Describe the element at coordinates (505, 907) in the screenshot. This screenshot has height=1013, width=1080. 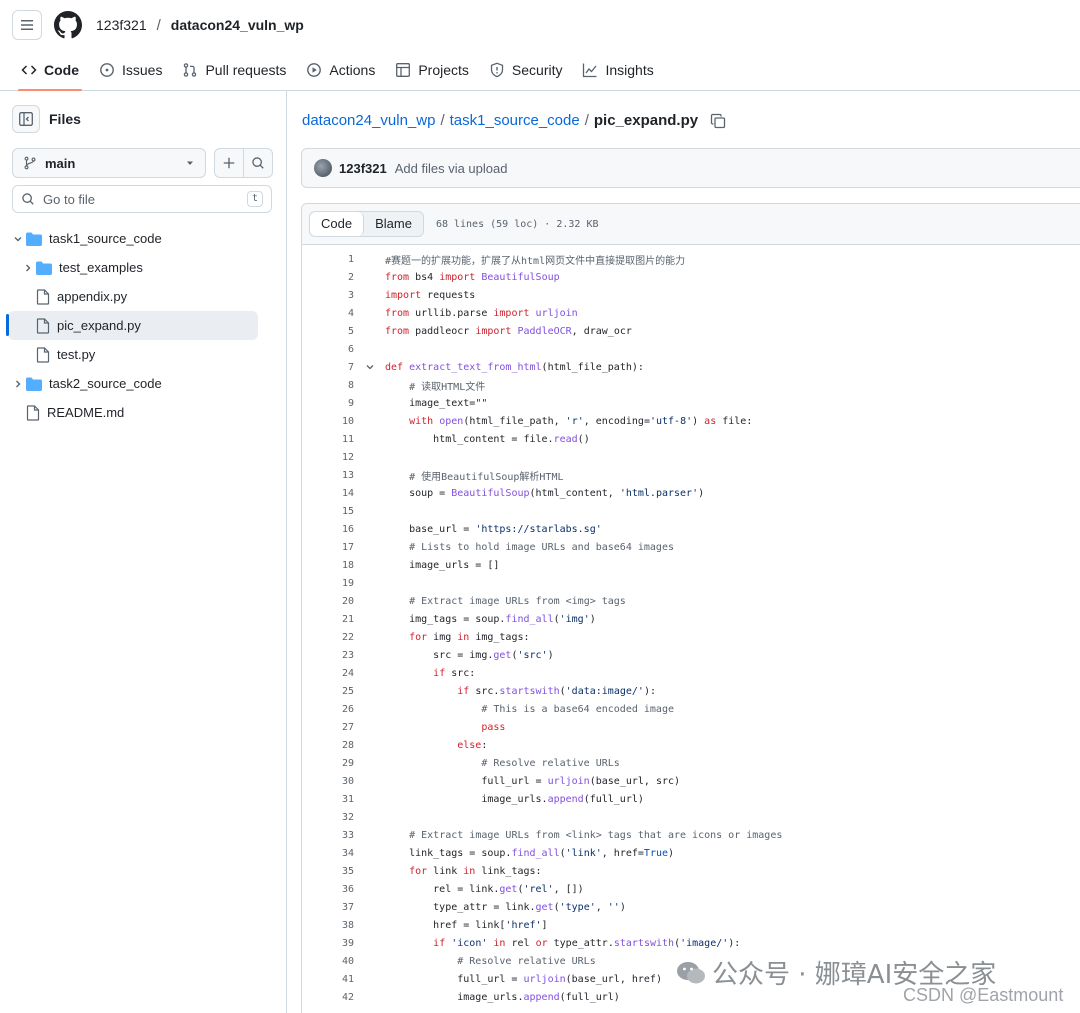
I see `code-text: type_attr = link.get('type', '')` at that location.